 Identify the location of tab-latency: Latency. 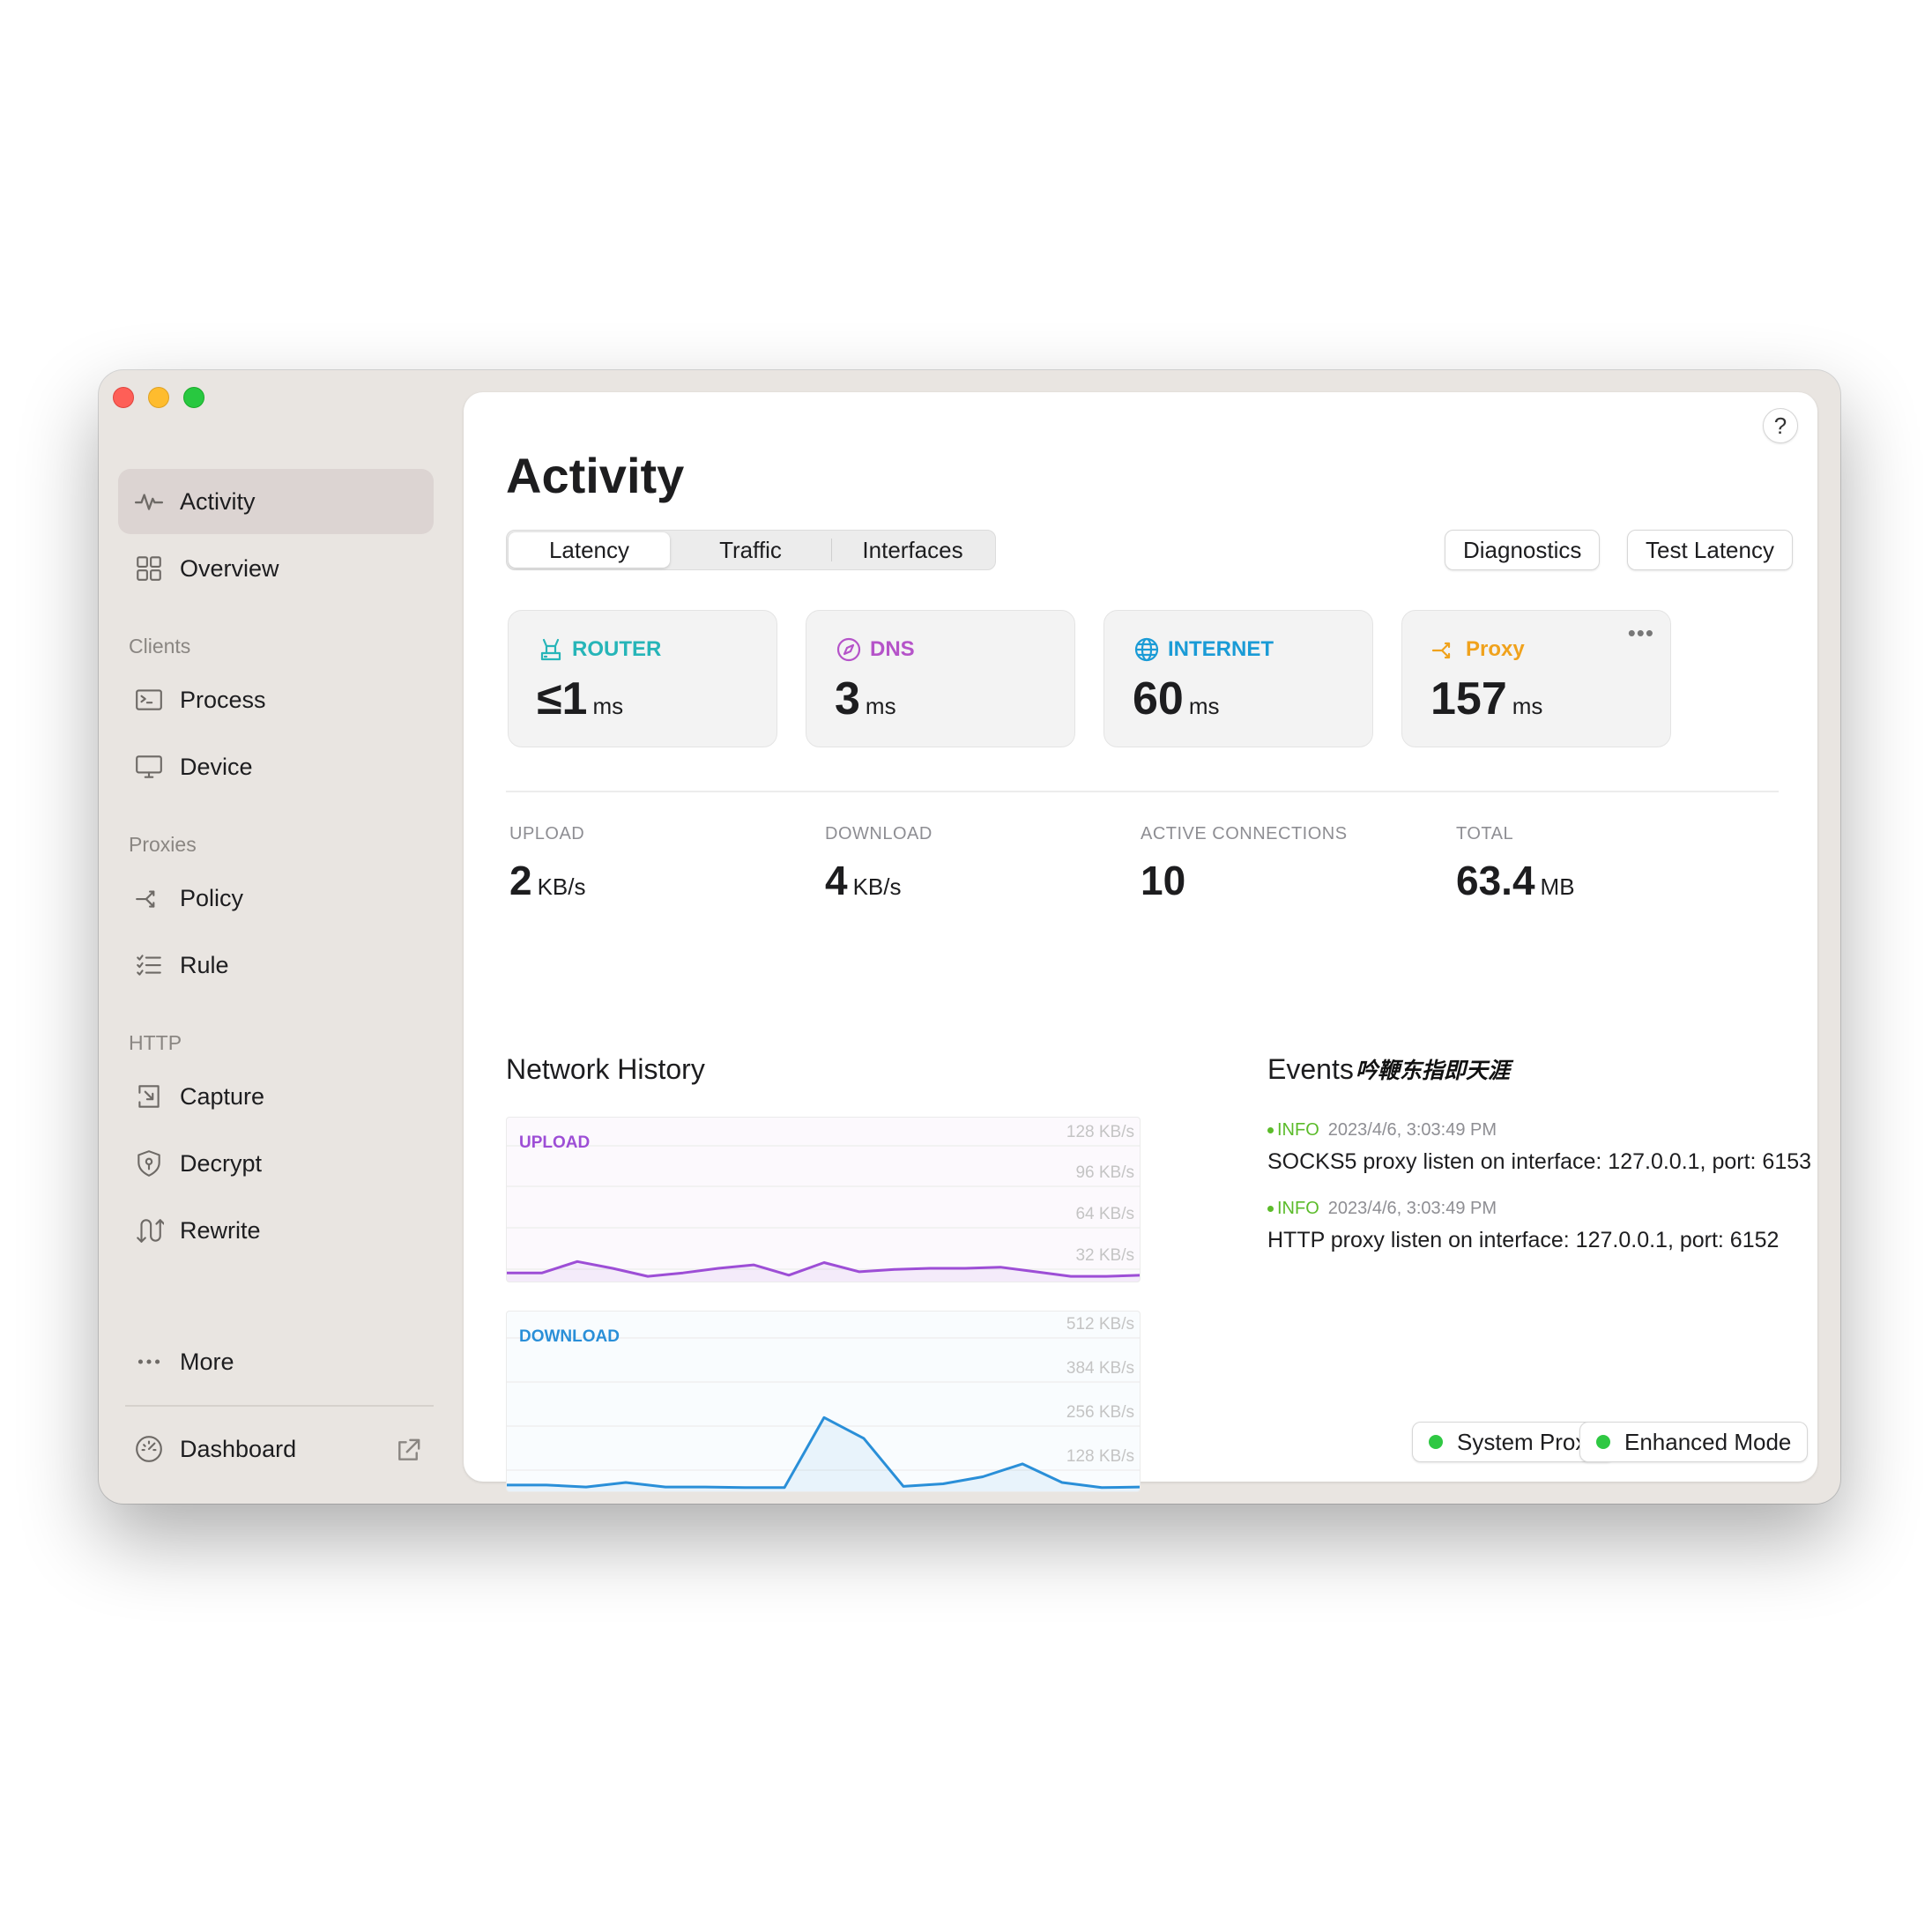
(589, 550).